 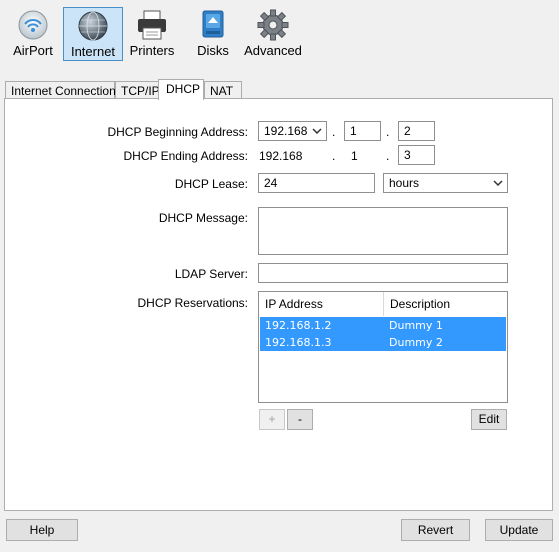 What do you see at coordinates (42, 530) in the screenshot?
I see `help-button: Help` at bounding box center [42, 530].